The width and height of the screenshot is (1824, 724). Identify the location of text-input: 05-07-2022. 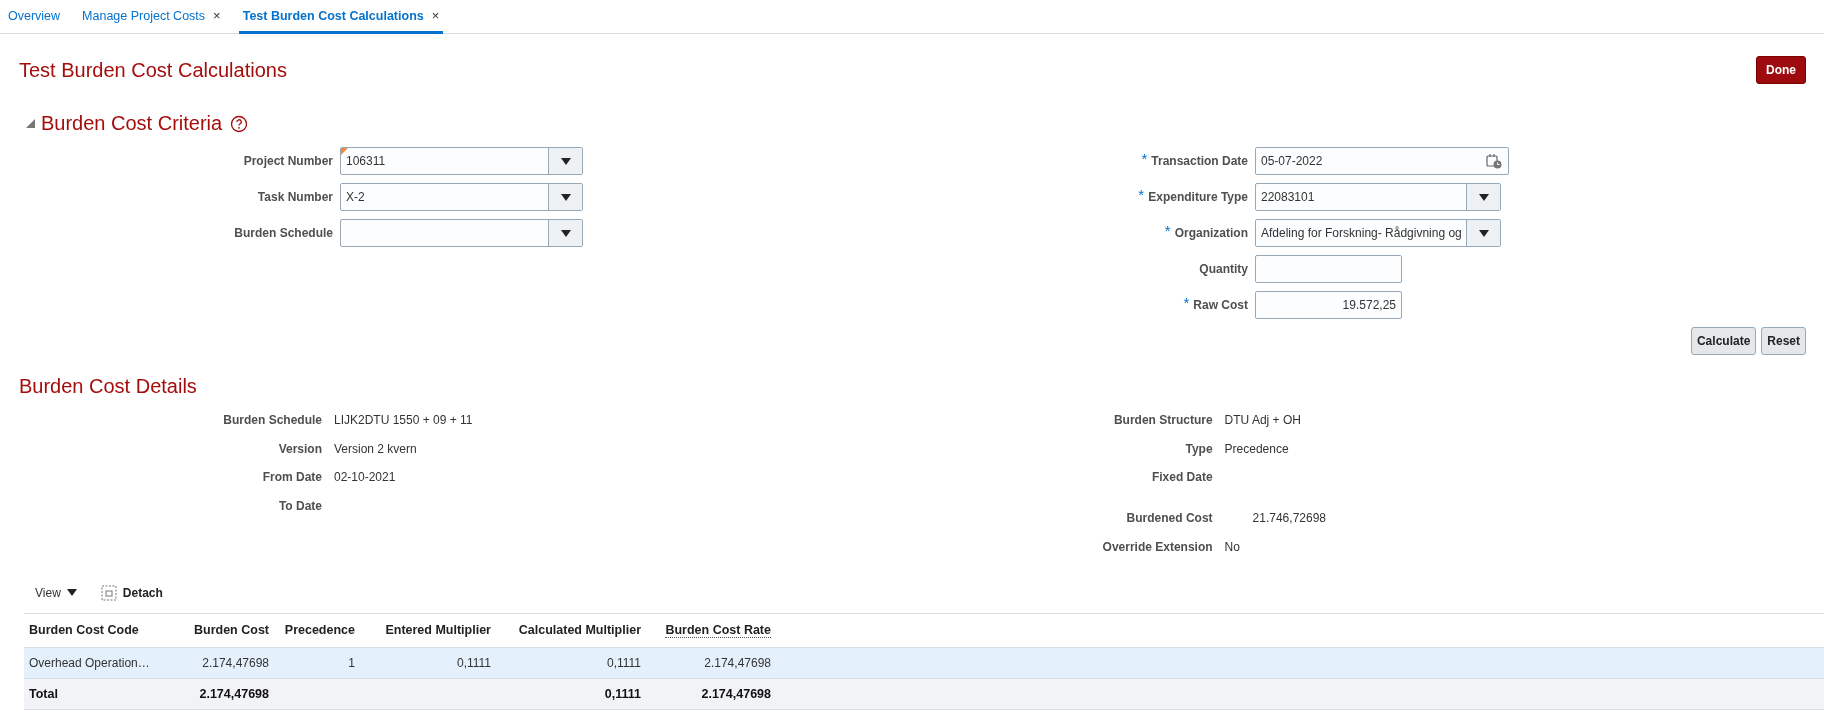
(1368, 161).